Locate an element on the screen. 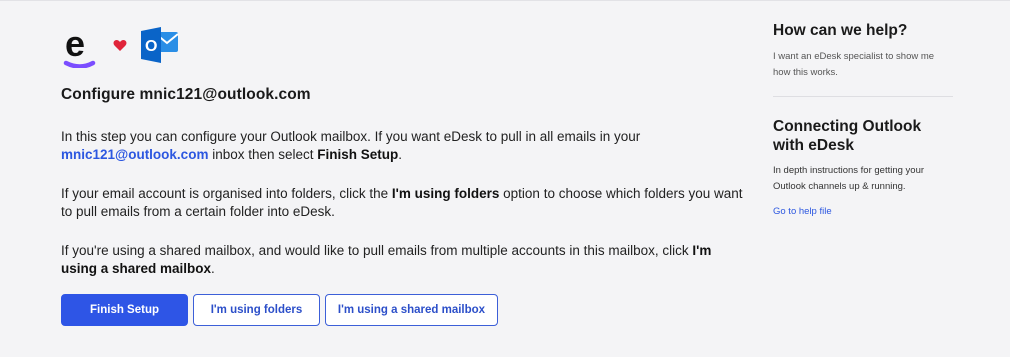 This screenshot has width=1010, height=357. sidebar-divider is located at coordinates (863, 96).